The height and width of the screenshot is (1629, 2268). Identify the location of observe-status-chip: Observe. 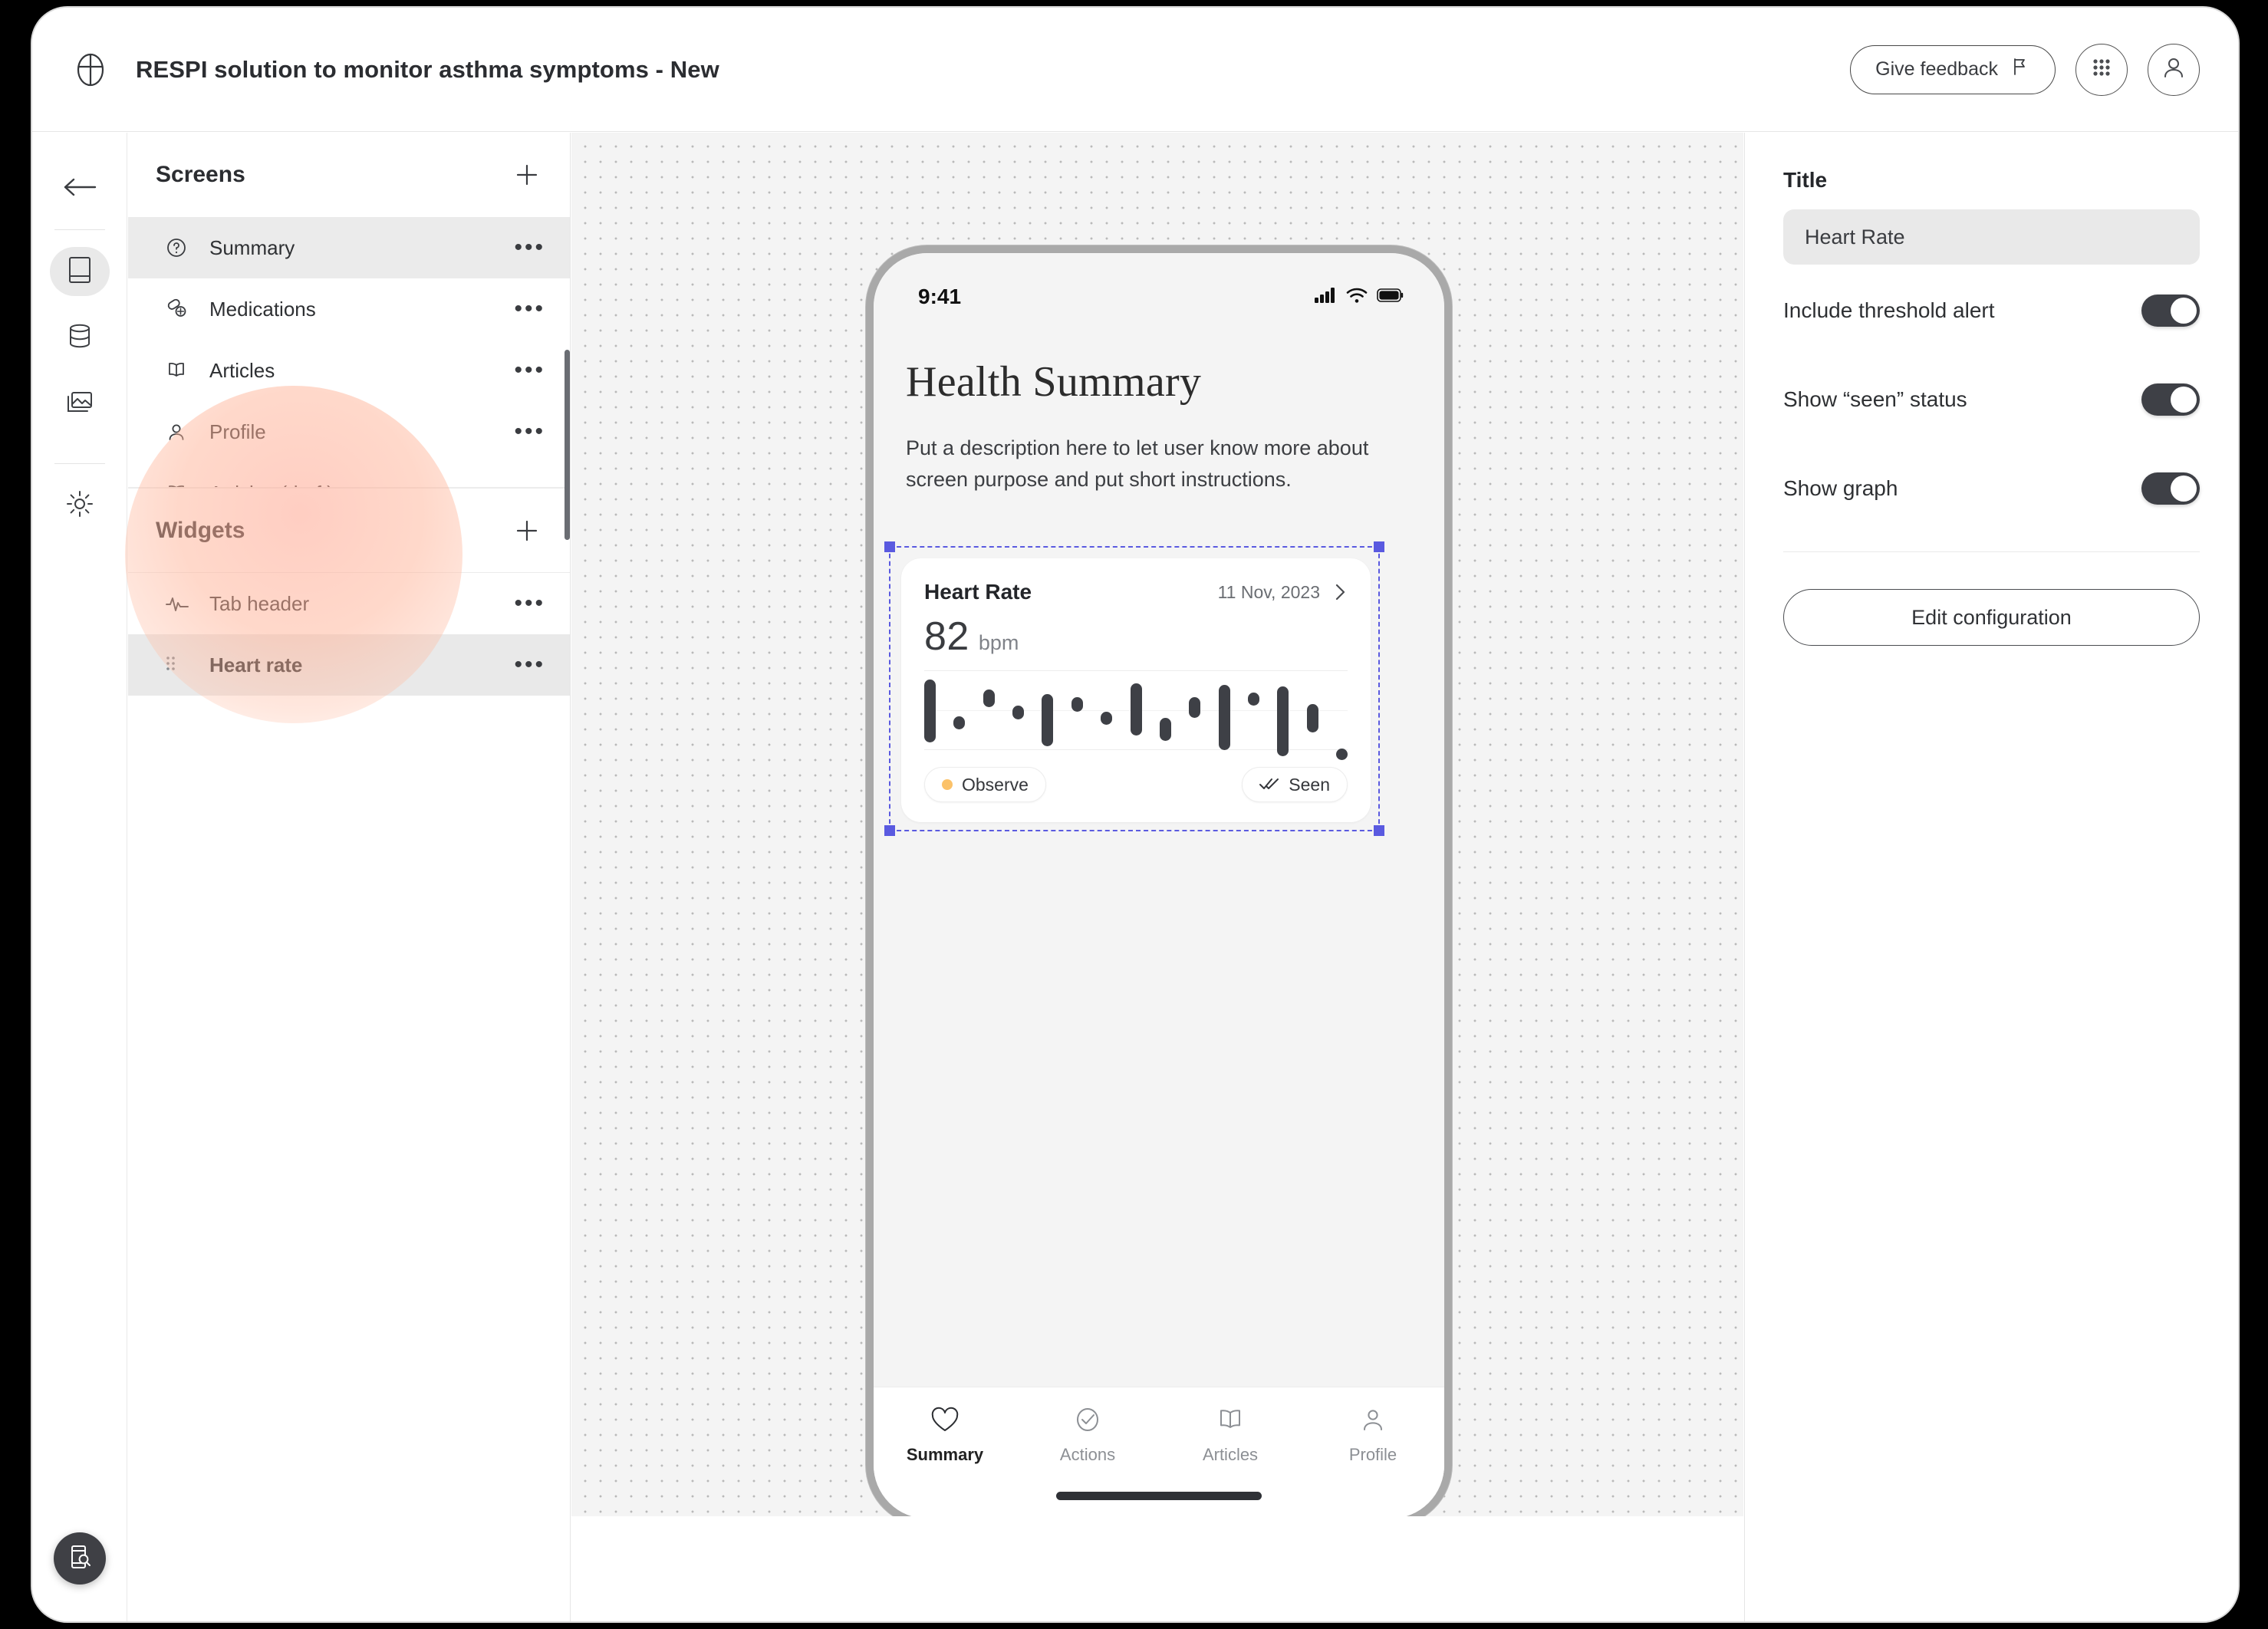
(985, 784).